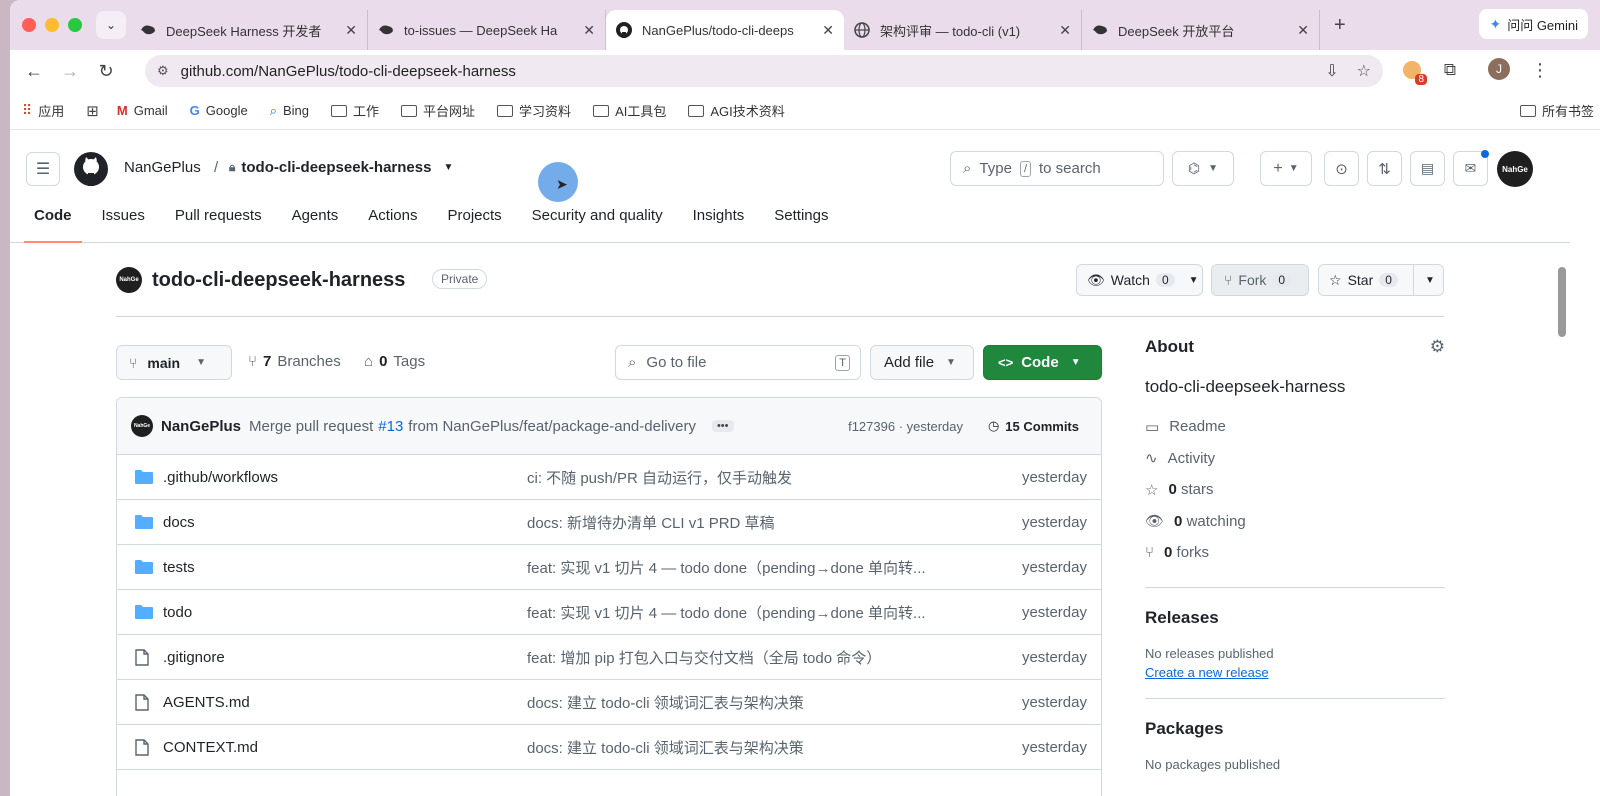 This screenshot has width=1600, height=796. Describe the element at coordinates (1295, 553) in the screenshot. I see `forks-link: ⑂ 0 forks` at that location.